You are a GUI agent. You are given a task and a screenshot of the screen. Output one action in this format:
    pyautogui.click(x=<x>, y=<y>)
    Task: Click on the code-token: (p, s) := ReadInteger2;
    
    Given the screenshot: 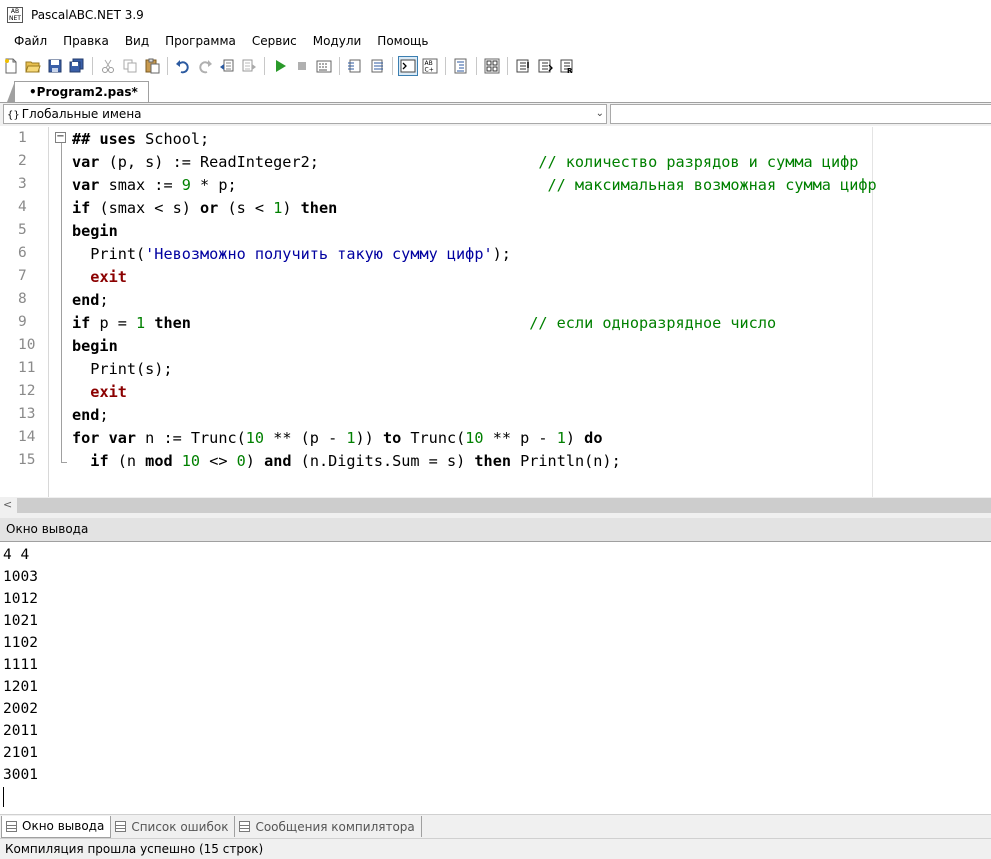 What is the action you would take?
    pyautogui.click(x=319, y=162)
    